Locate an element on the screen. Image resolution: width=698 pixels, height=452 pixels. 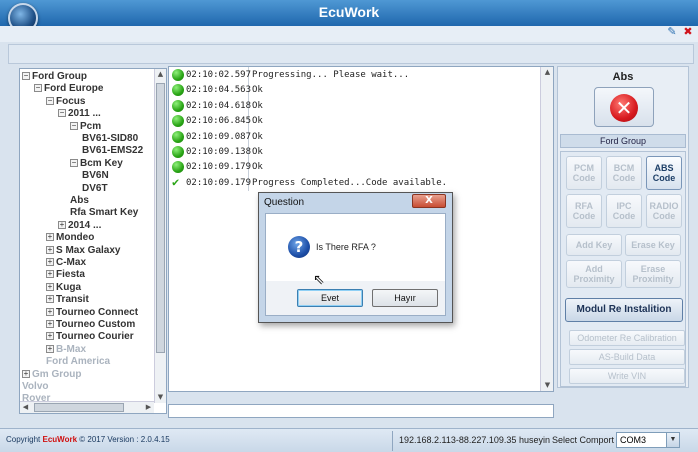
tree-node-label: Transit is located at coordinates (72, 300).